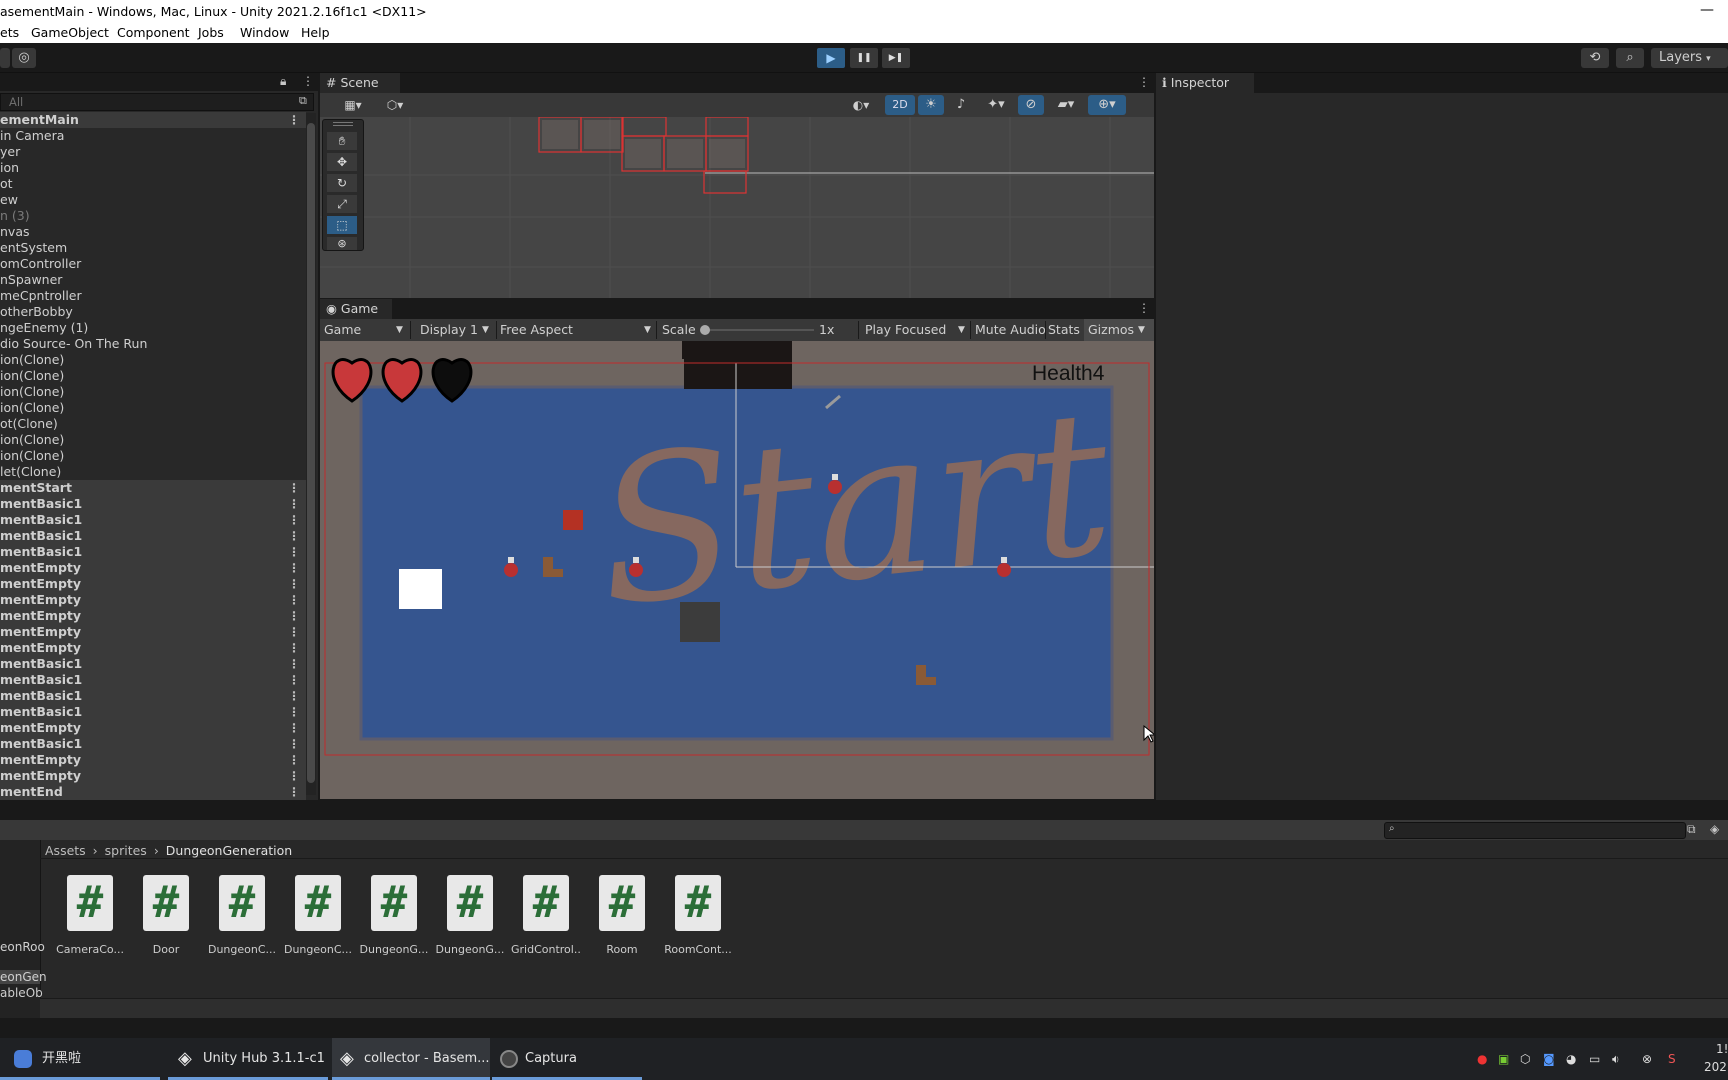 Image resolution: width=1728 pixels, height=1080 pixels. I want to click on hierarchy-row: n (3), so click(153, 216).